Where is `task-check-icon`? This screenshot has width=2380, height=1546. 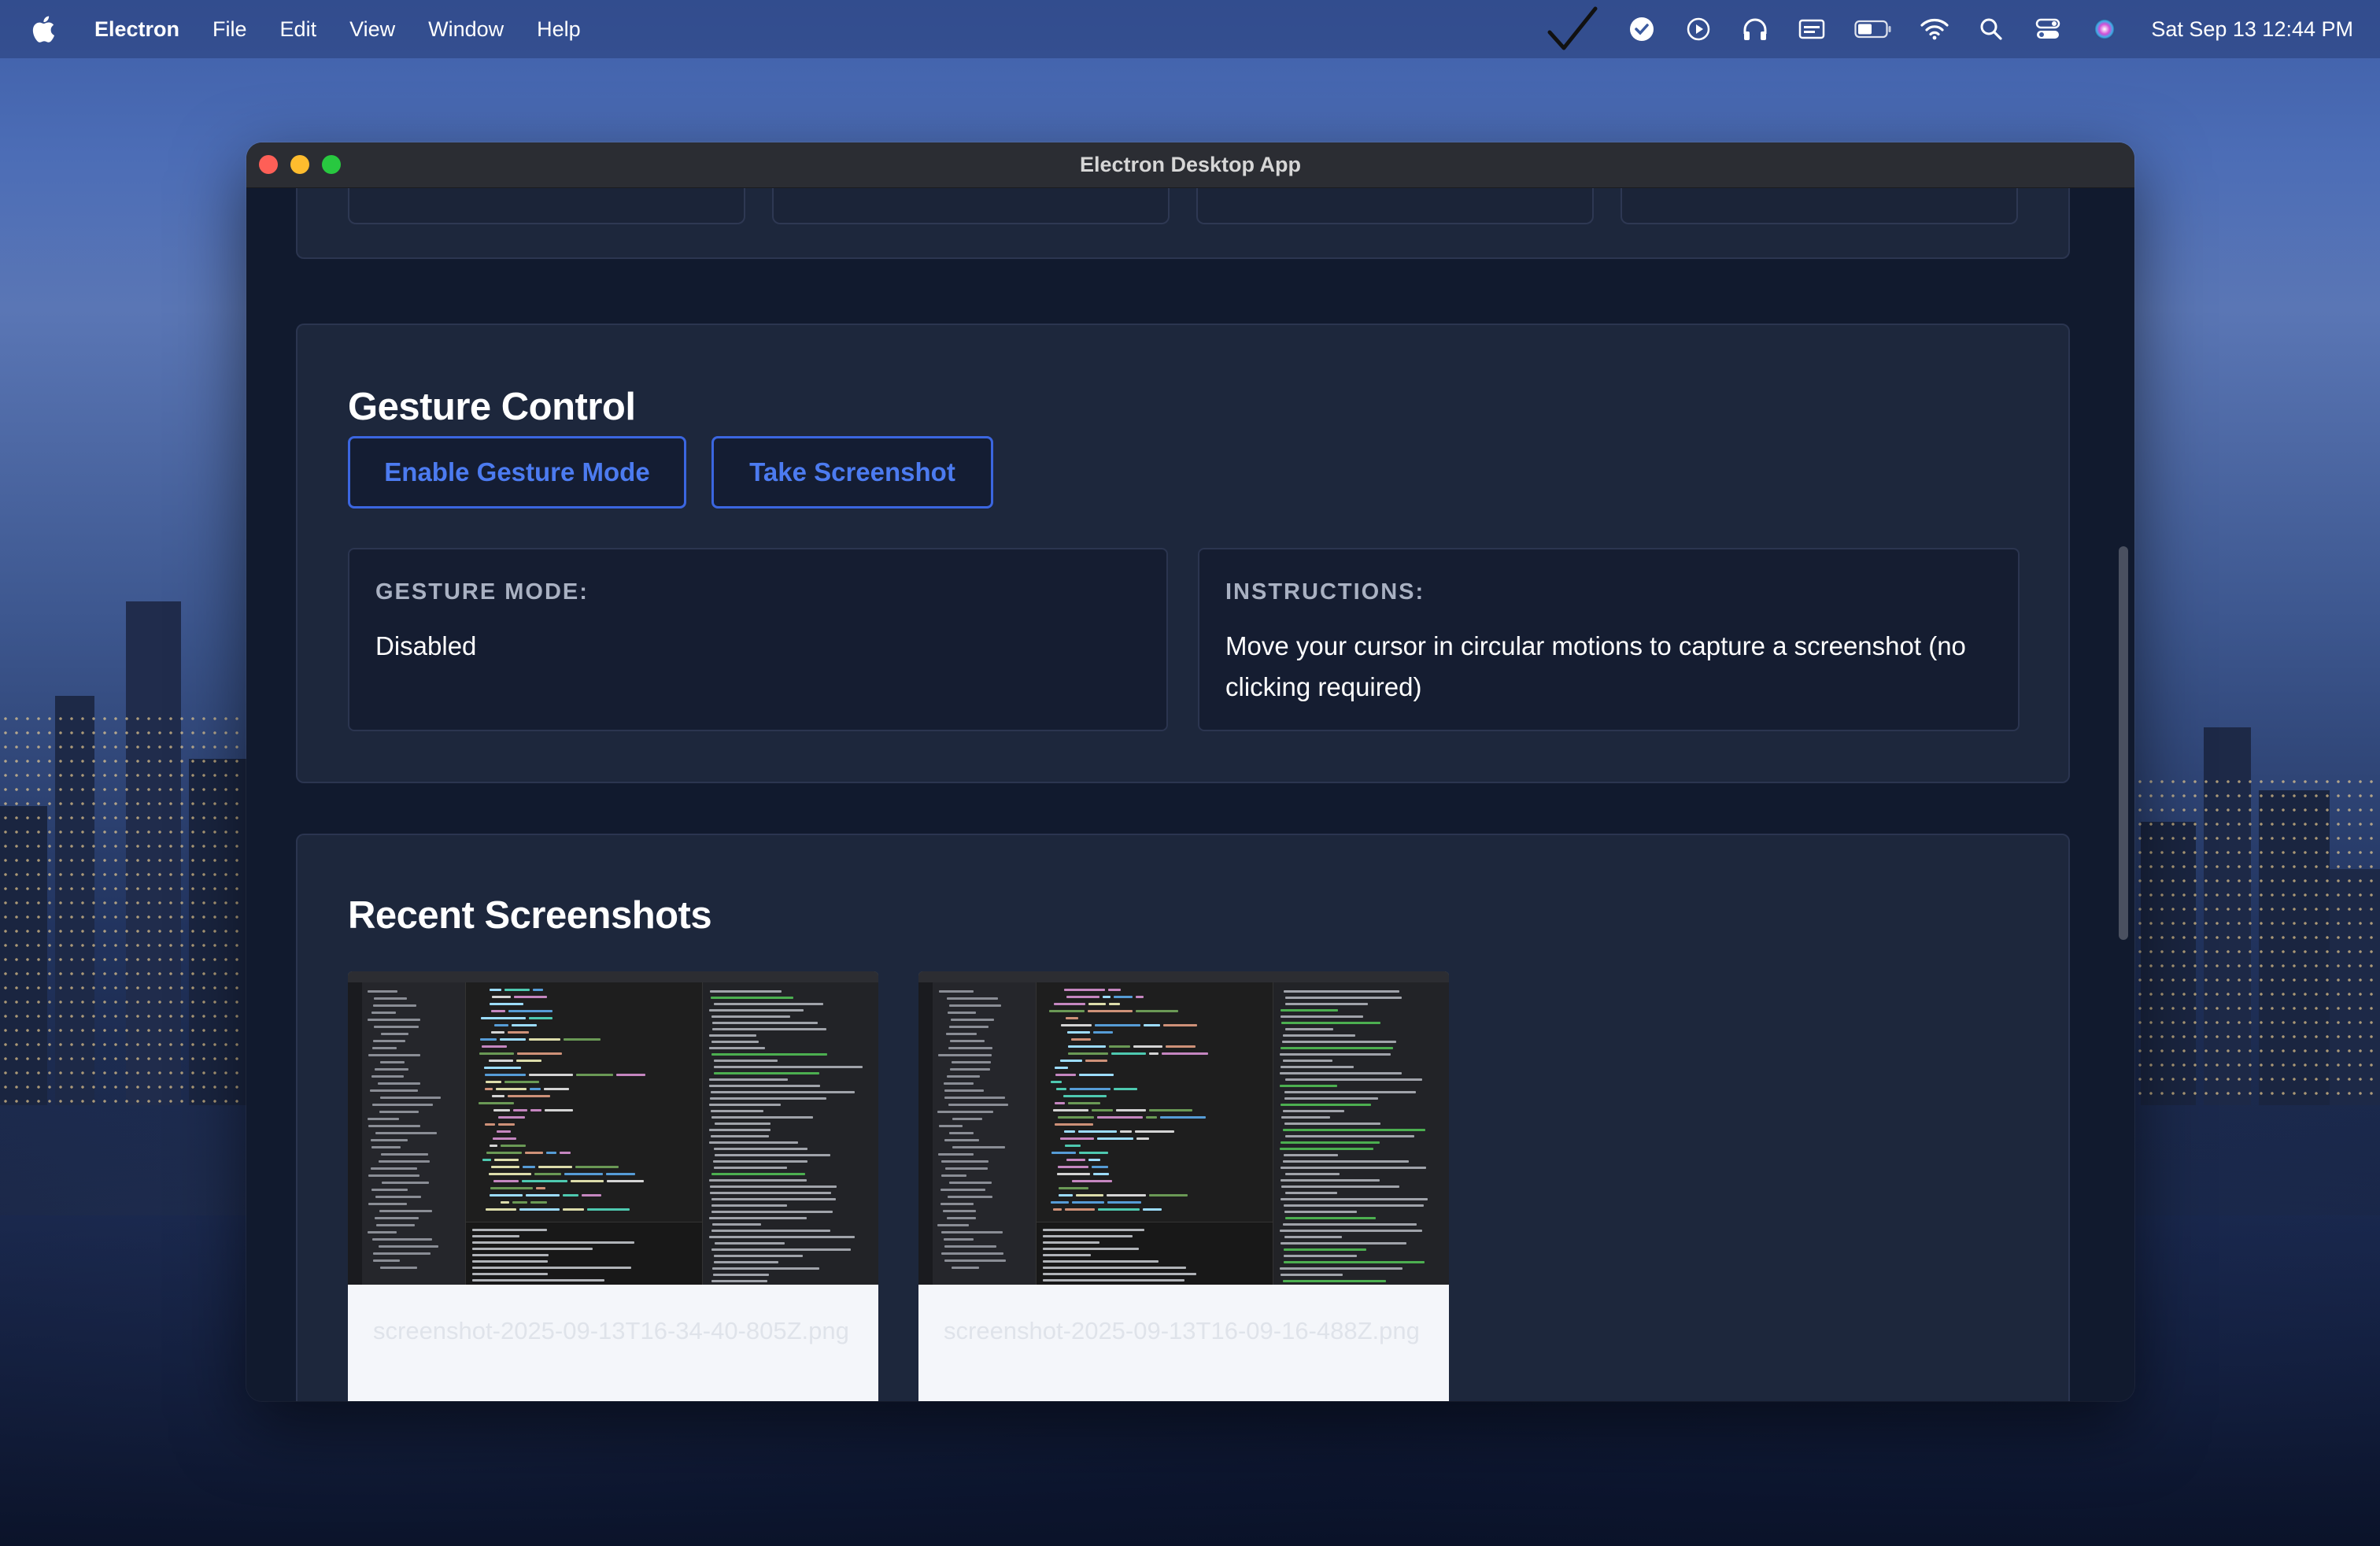 task-check-icon is located at coordinates (1642, 29).